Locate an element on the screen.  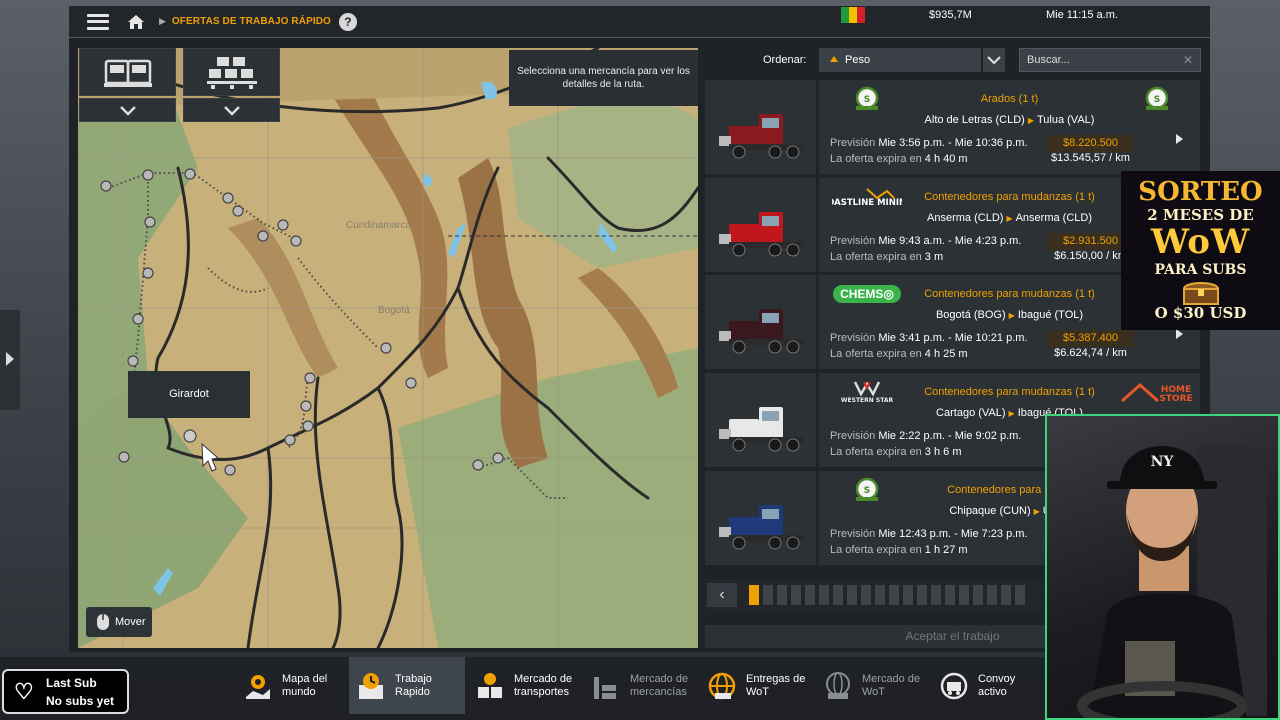
job-payment: $5.387.400 is located at coordinates (1090, 338).